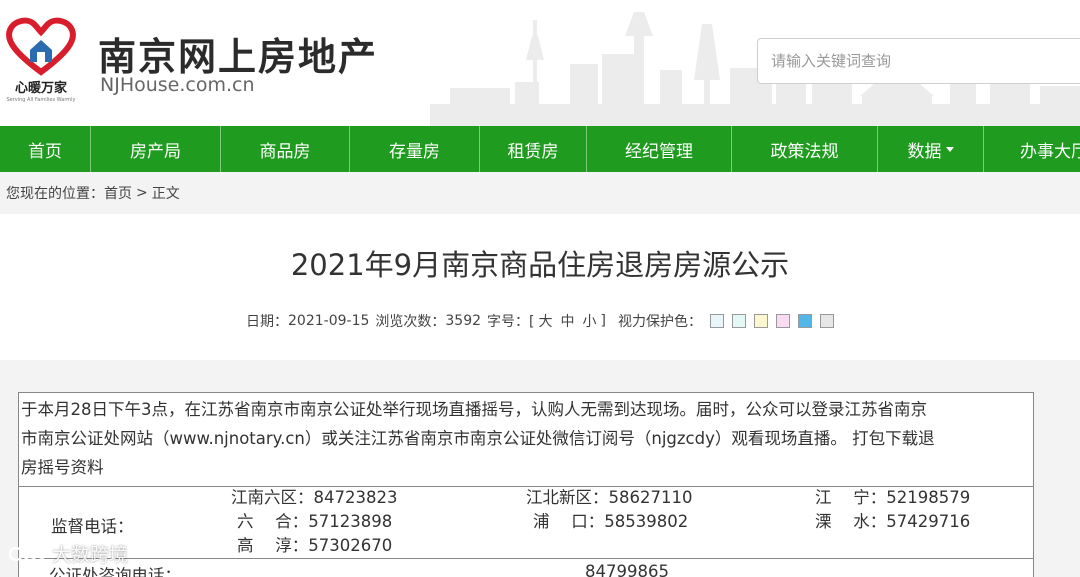 Image resolution: width=1080 pixels, height=577 pixels. I want to click on search-input, so click(919, 61).